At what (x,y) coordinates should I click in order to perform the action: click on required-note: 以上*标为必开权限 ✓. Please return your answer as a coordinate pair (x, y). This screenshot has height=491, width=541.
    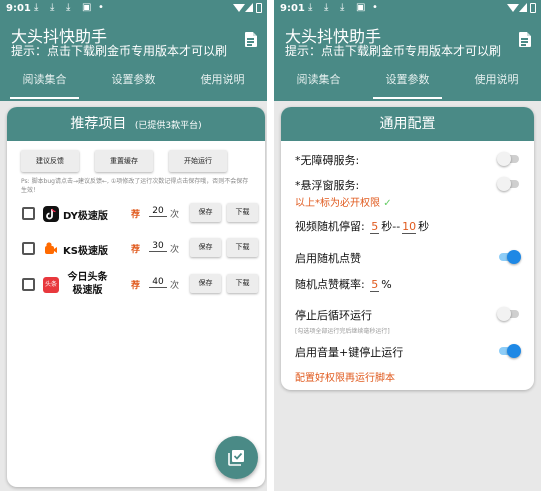
    Looking at the image, I should click on (343, 201).